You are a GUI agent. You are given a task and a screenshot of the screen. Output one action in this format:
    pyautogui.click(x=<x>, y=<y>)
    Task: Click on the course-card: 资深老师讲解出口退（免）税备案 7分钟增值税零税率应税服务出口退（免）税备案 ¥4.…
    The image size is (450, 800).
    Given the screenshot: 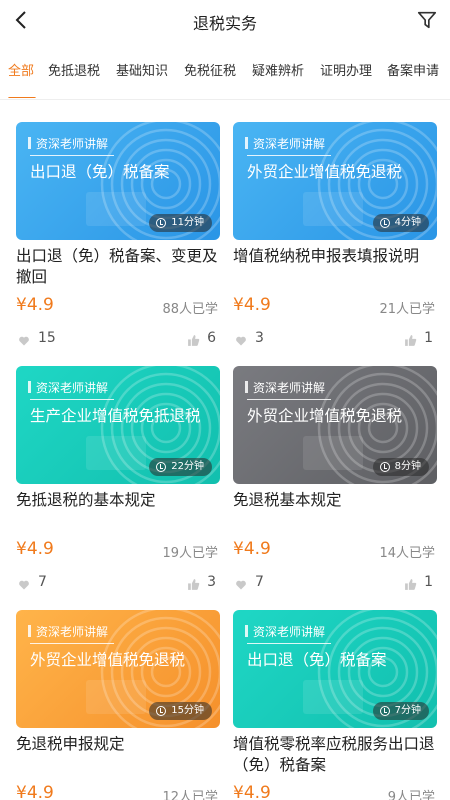 What is the action you would take?
    pyautogui.click(x=335, y=705)
    